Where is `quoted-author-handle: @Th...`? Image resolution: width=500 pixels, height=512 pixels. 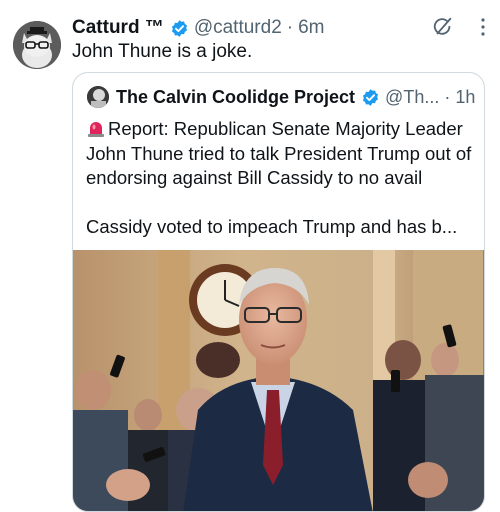 quoted-author-handle: @Th... is located at coordinates (412, 97).